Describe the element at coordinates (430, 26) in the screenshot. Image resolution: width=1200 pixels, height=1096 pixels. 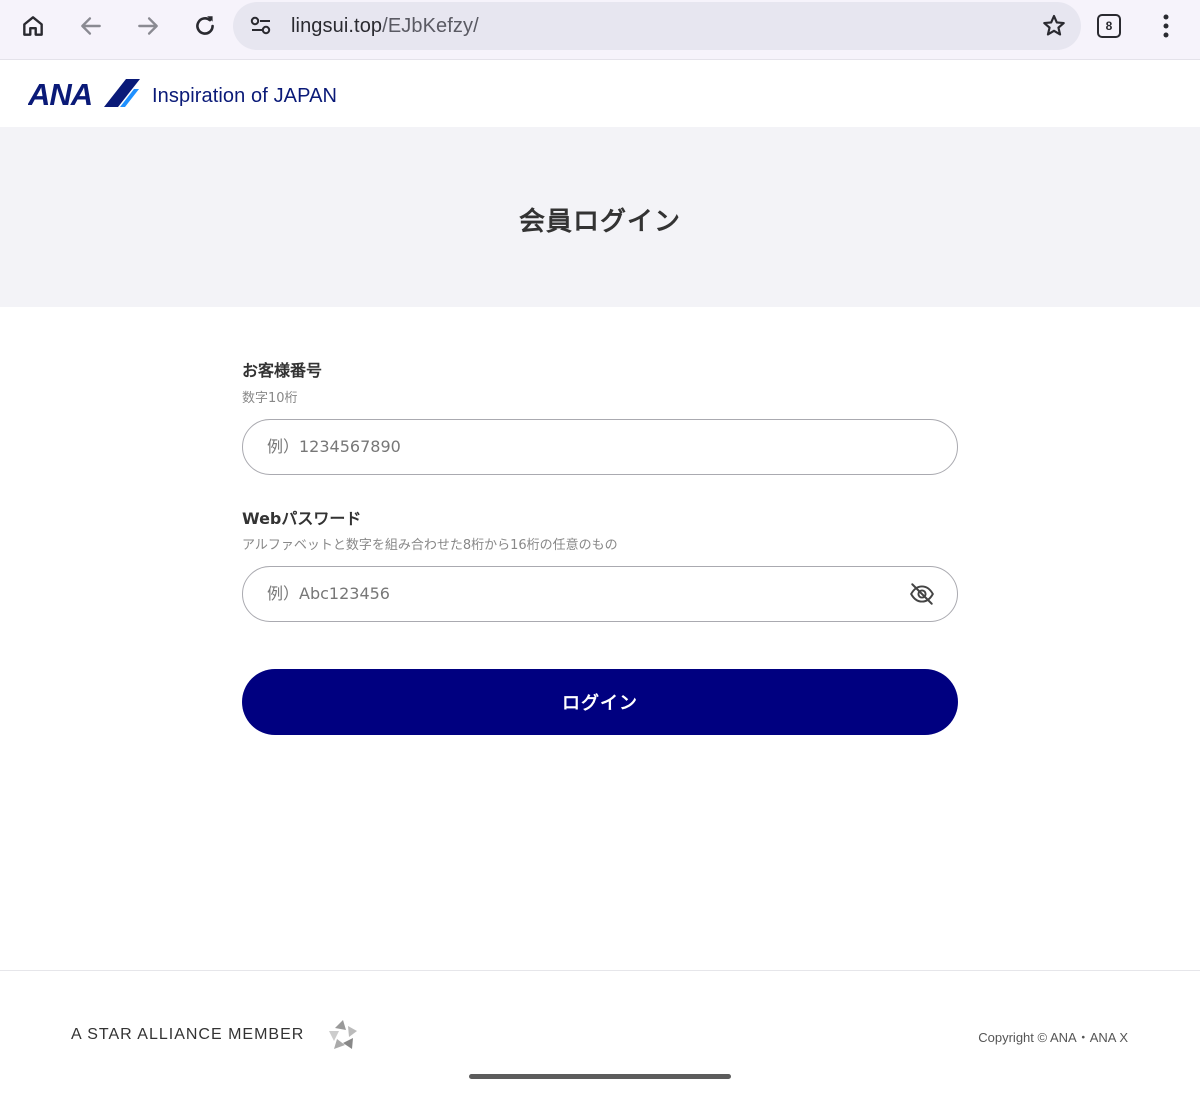
I see `url-path: /EJbKefzy/` at that location.